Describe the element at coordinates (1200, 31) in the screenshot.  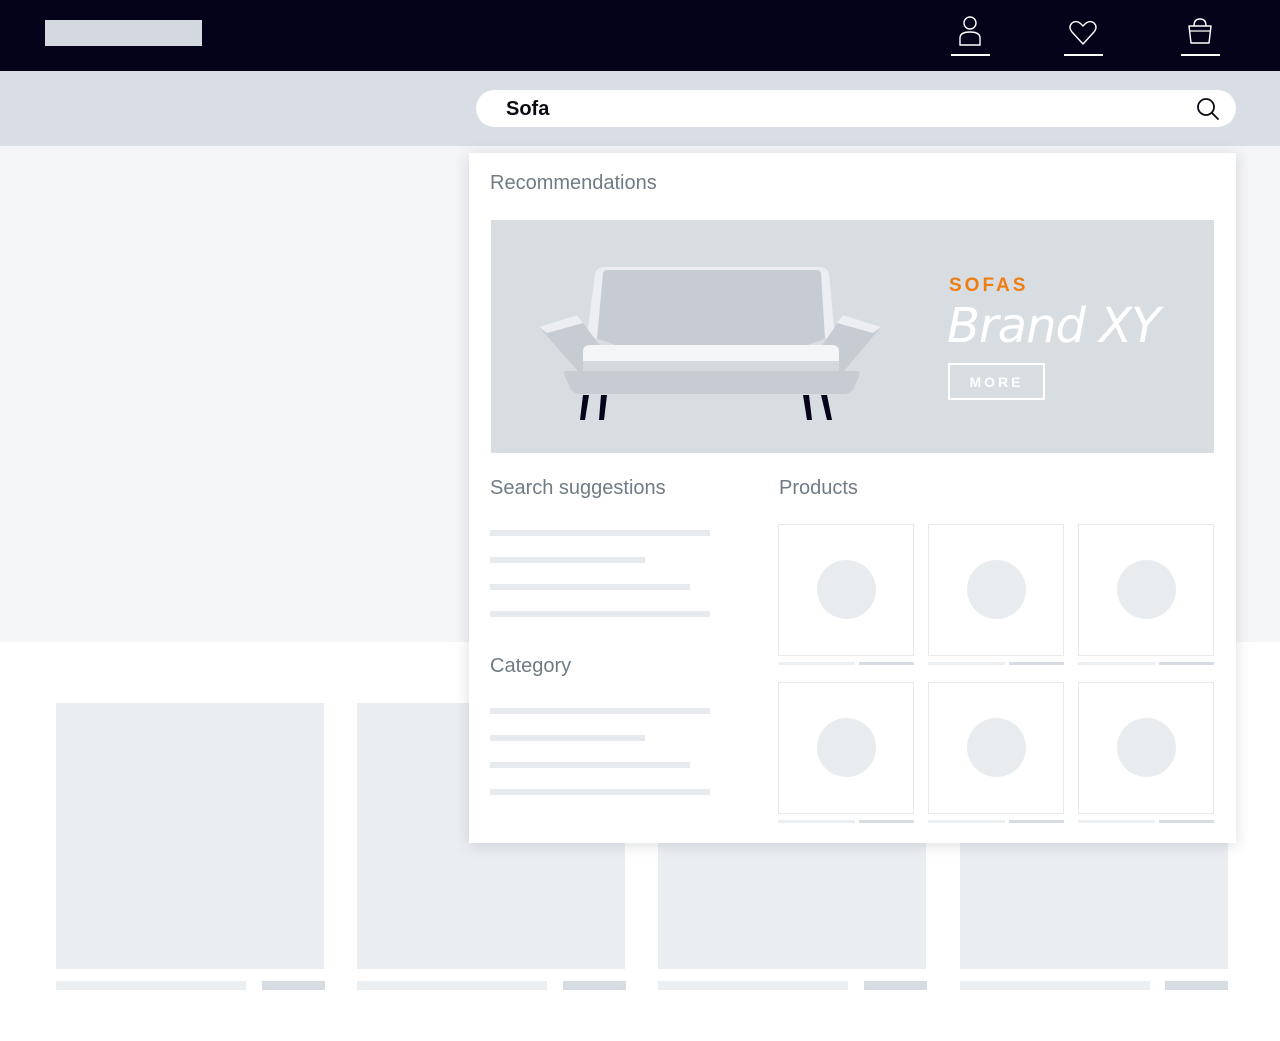
I see `shopping-bag-icon` at that location.